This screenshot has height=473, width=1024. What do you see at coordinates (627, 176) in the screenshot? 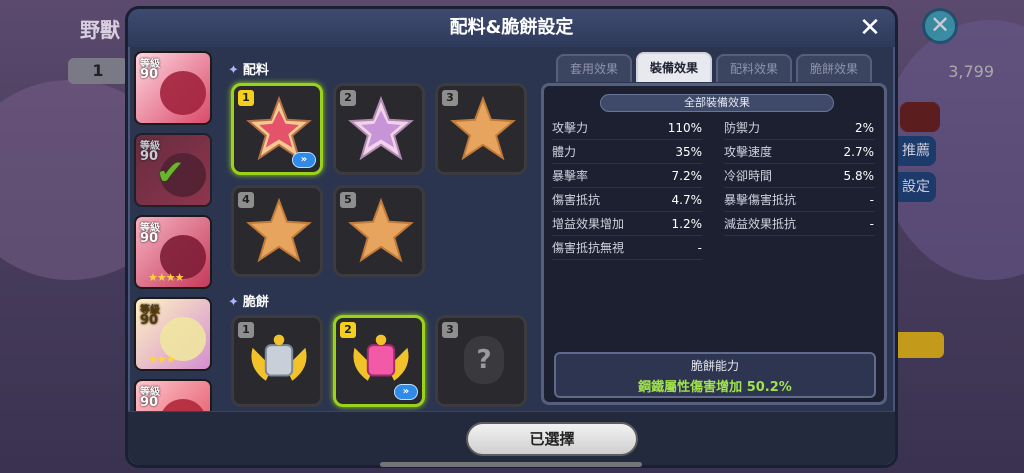
I see `stat-row: 暴擊率 7.2%` at bounding box center [627, 176].